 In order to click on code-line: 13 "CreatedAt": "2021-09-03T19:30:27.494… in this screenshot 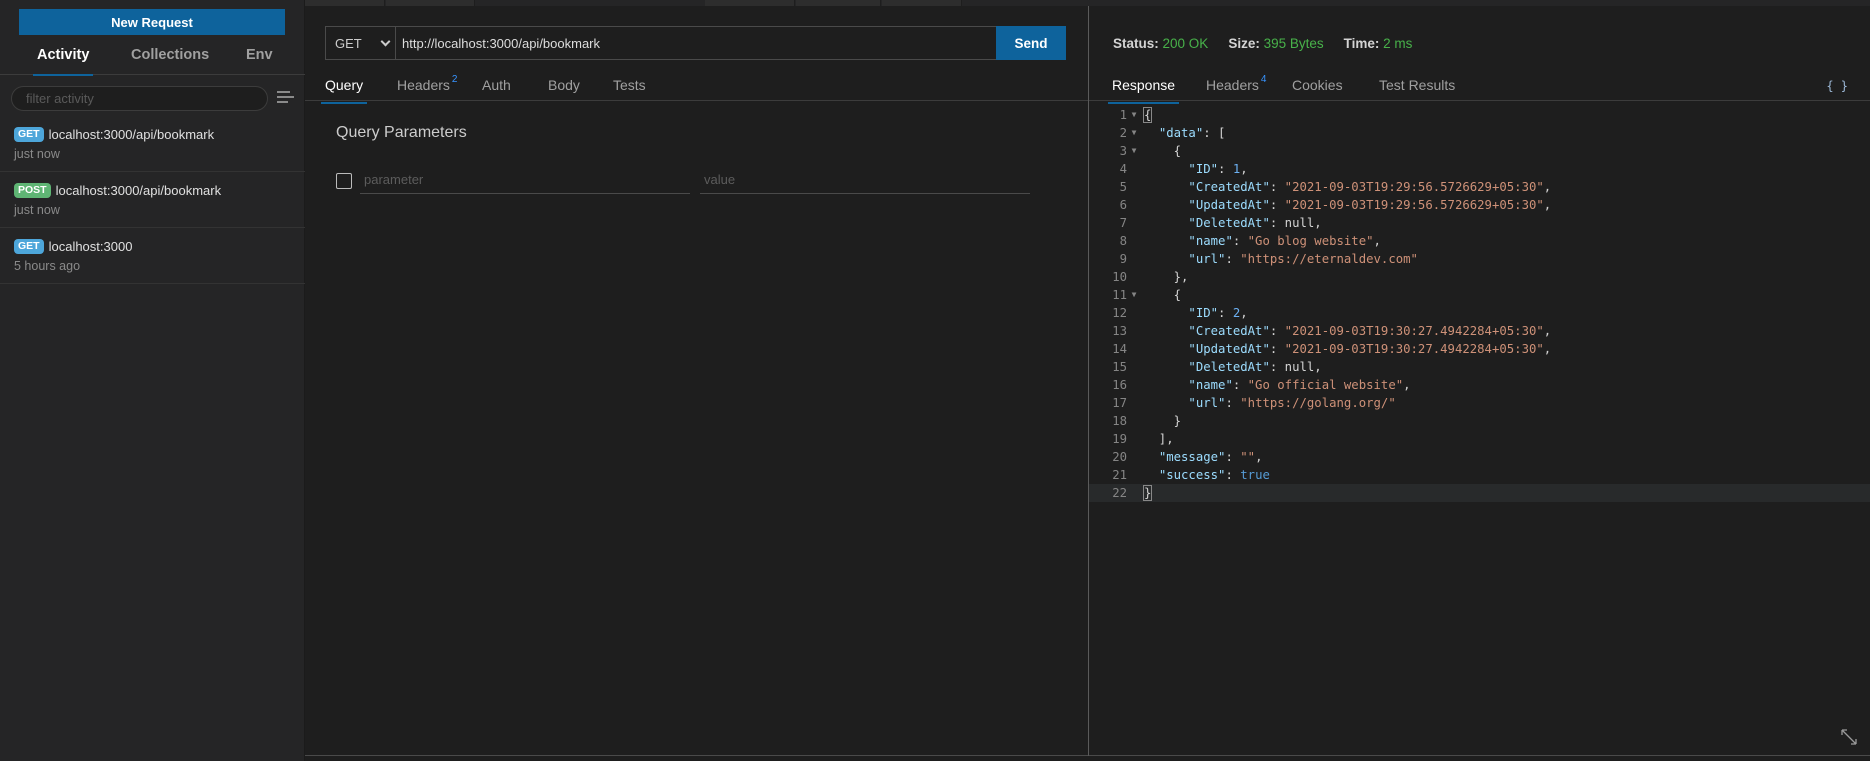, I will do `click(1479, 331)`.